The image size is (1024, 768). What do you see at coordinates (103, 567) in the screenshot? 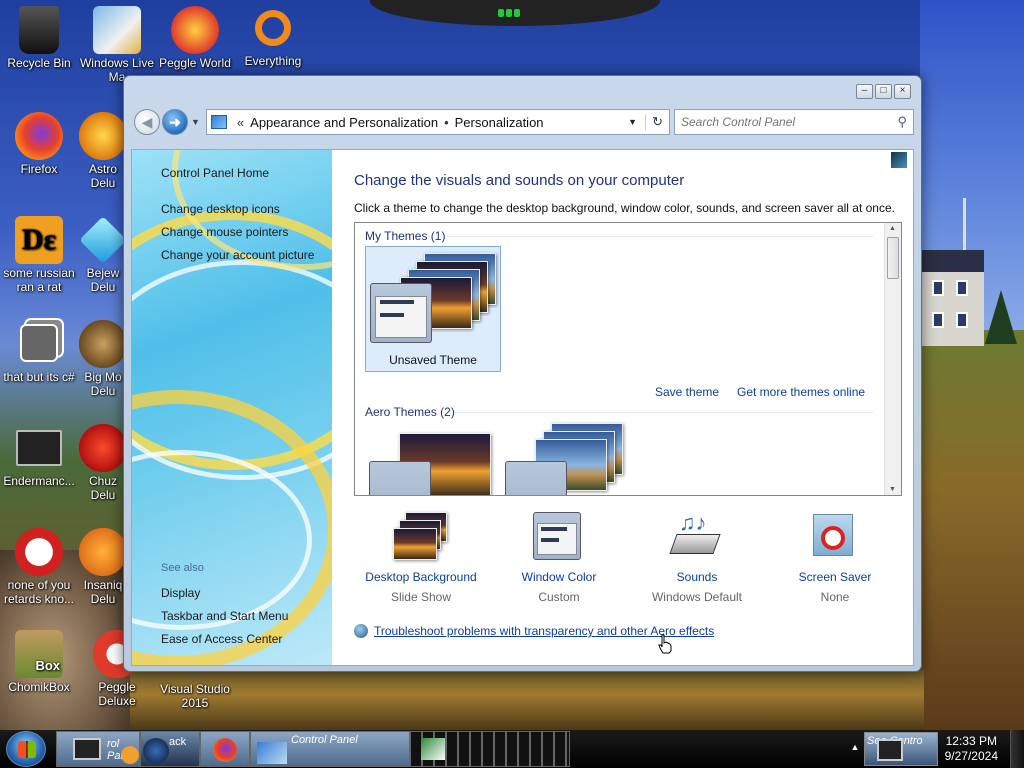
I see `desktop-icon-insaniquarium: Insaniq Delu` at bounding box center [103, 567].